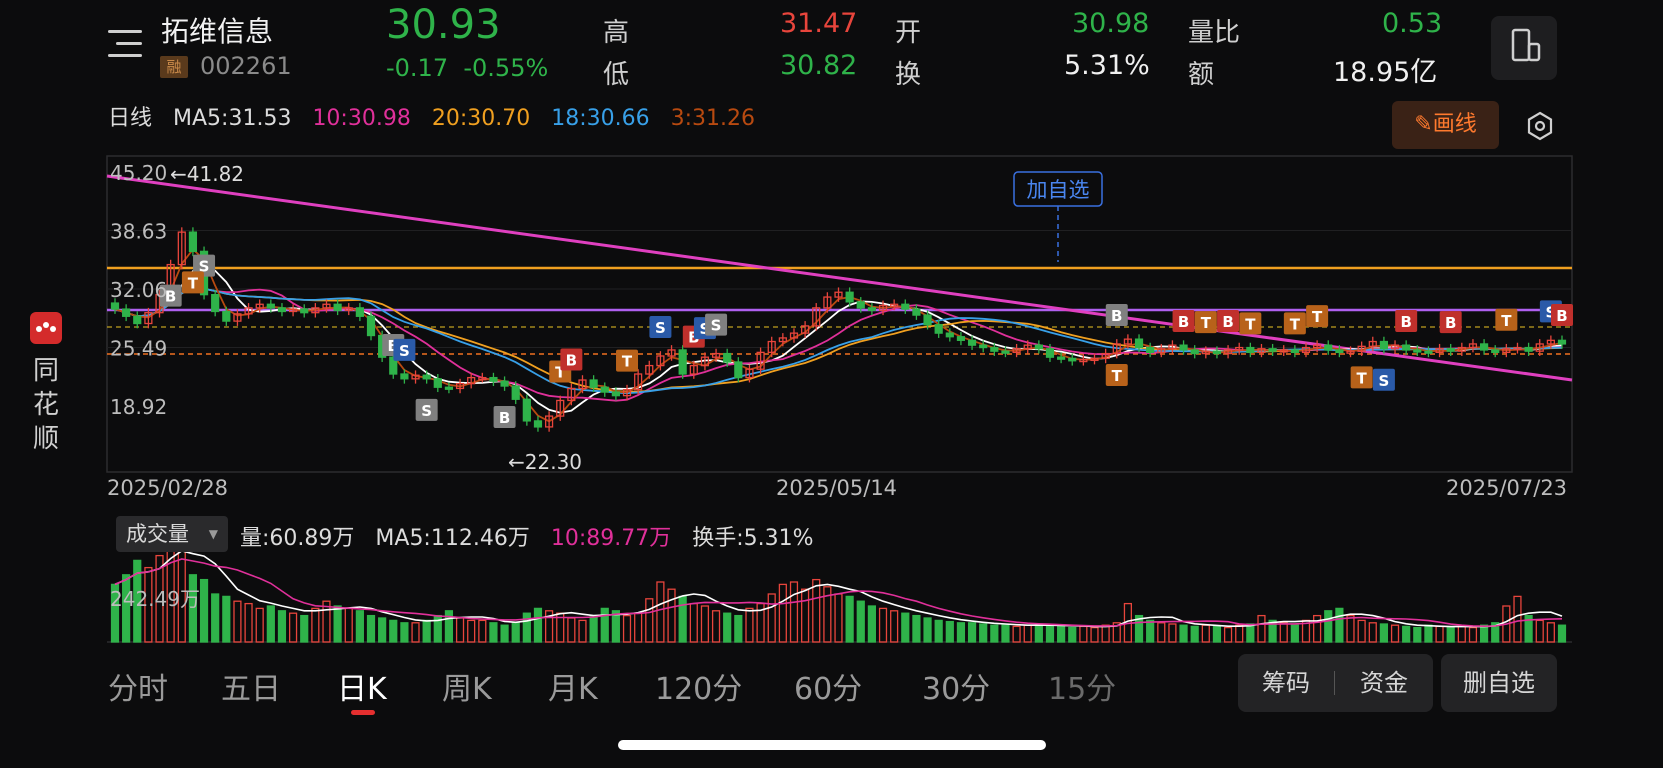 This screenshot has height=768, width=1663. What do you see at coordinates (138, 232) in the screenshot?
I see `y-tick-label: 38.63` at bounding box center [138, 232].